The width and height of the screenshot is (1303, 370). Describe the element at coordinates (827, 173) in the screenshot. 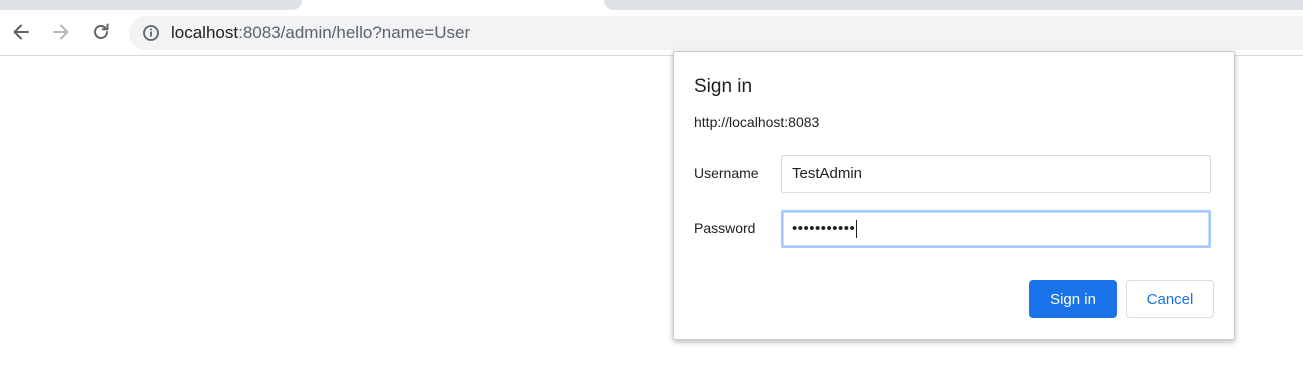

I see `username-value: TestAdmin` at that location.